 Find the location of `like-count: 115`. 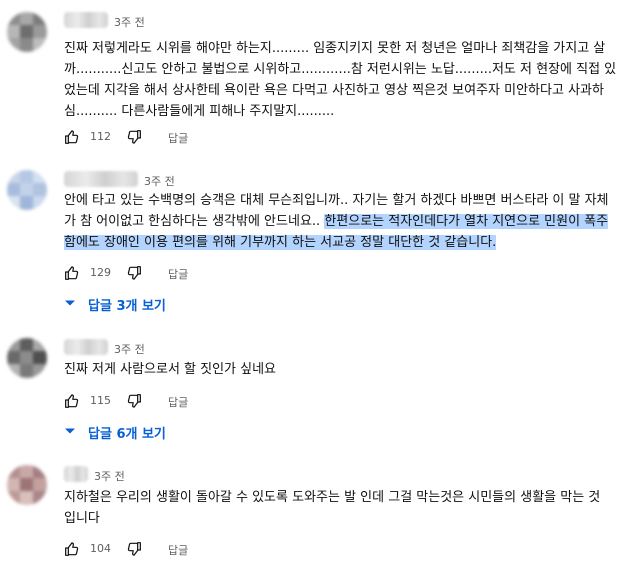

like-count: 115 is located at coordinates (100, 400).